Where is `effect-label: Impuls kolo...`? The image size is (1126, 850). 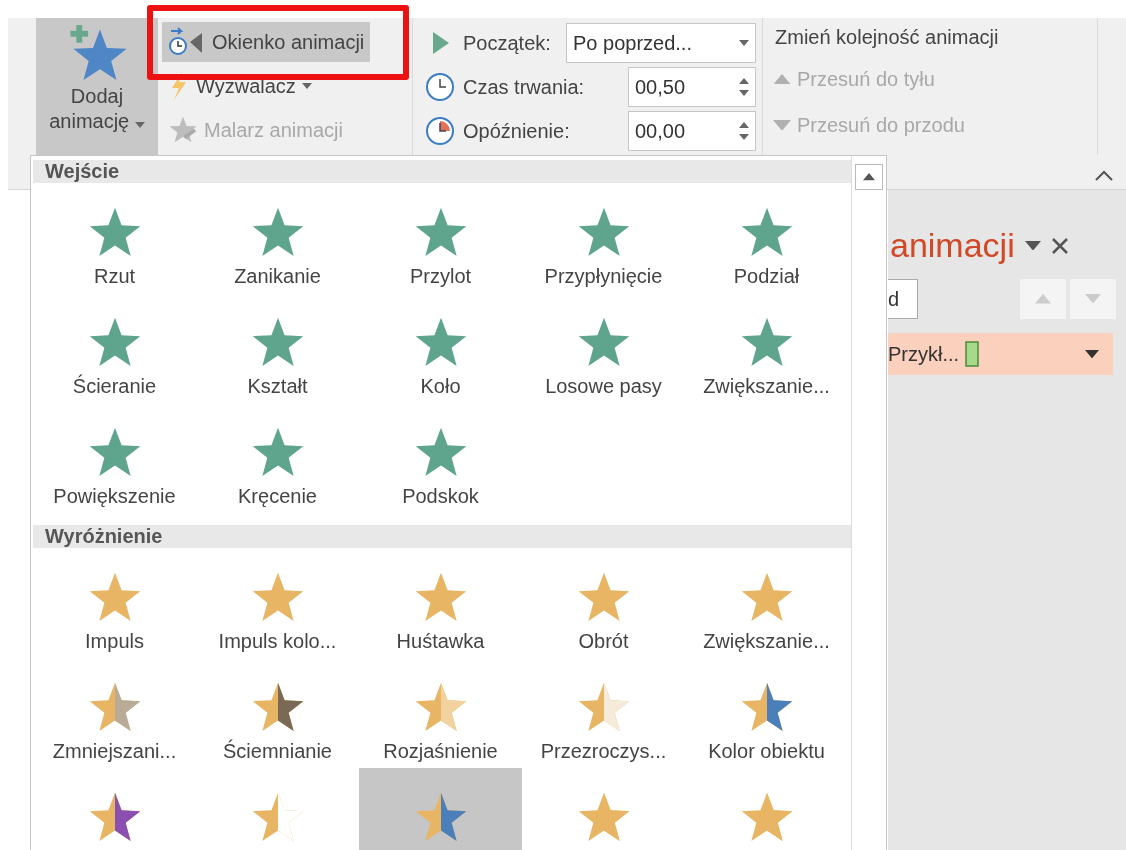
effect-label: Impuls kolo... is located at coordinates (277, 641).